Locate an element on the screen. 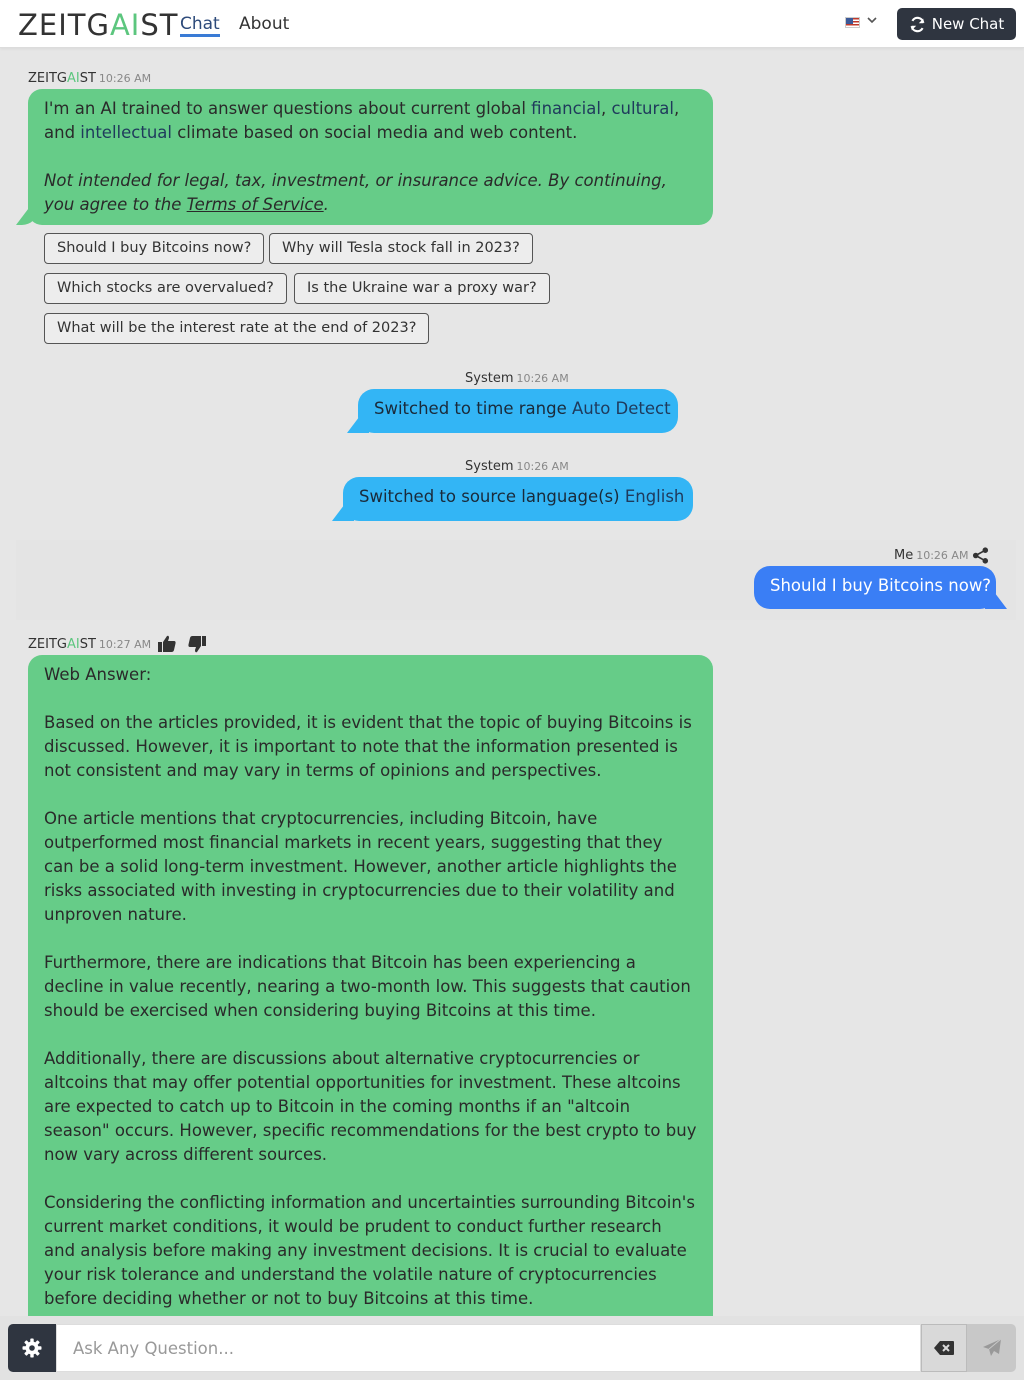  chat-input-bar is located at coordinates (512, 1348).